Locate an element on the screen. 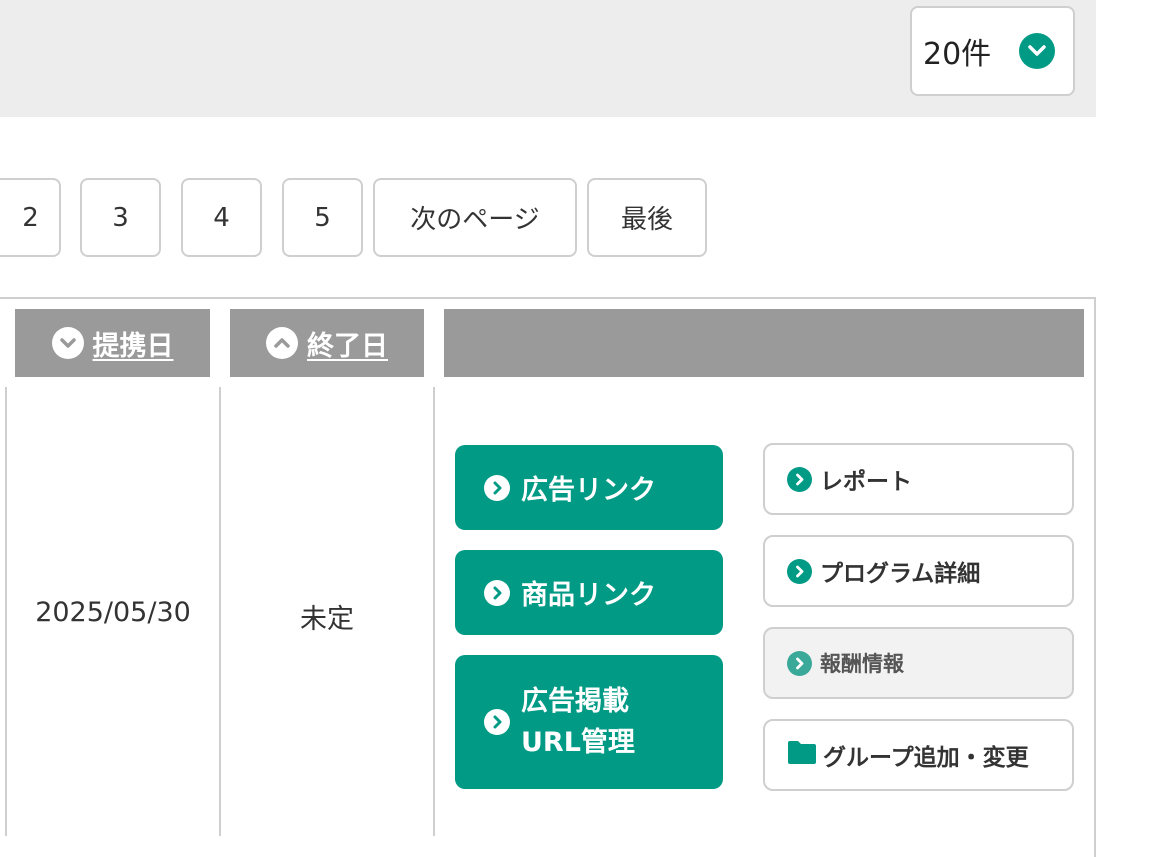 This screenshot has width=1167, height=857. sort-end-date-link: 終了日 is located at coordinates (347, 343).